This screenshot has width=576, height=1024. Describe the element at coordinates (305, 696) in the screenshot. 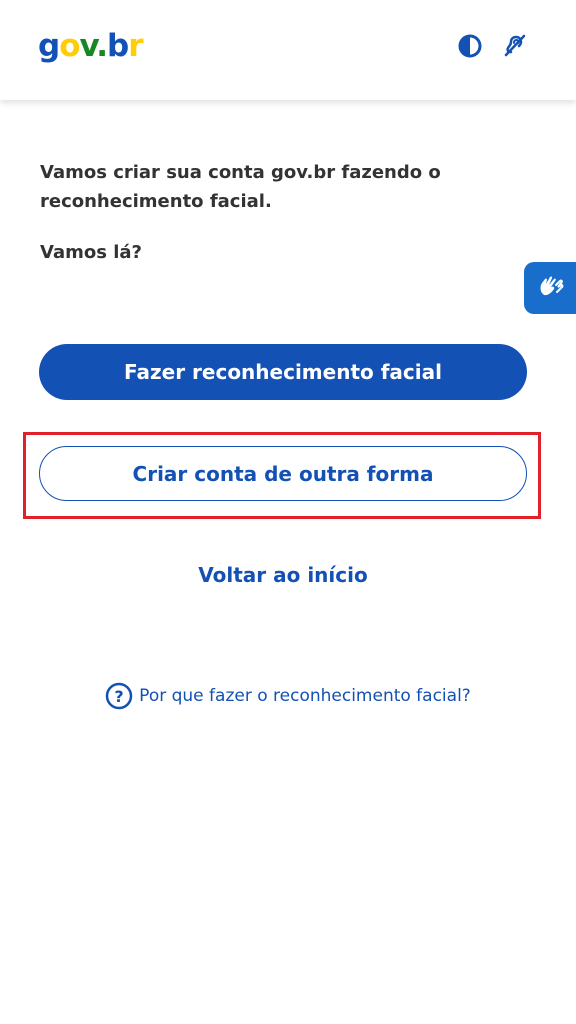

I see `help-link-label: Por que fazer o reconhecimento facial?` at that location.